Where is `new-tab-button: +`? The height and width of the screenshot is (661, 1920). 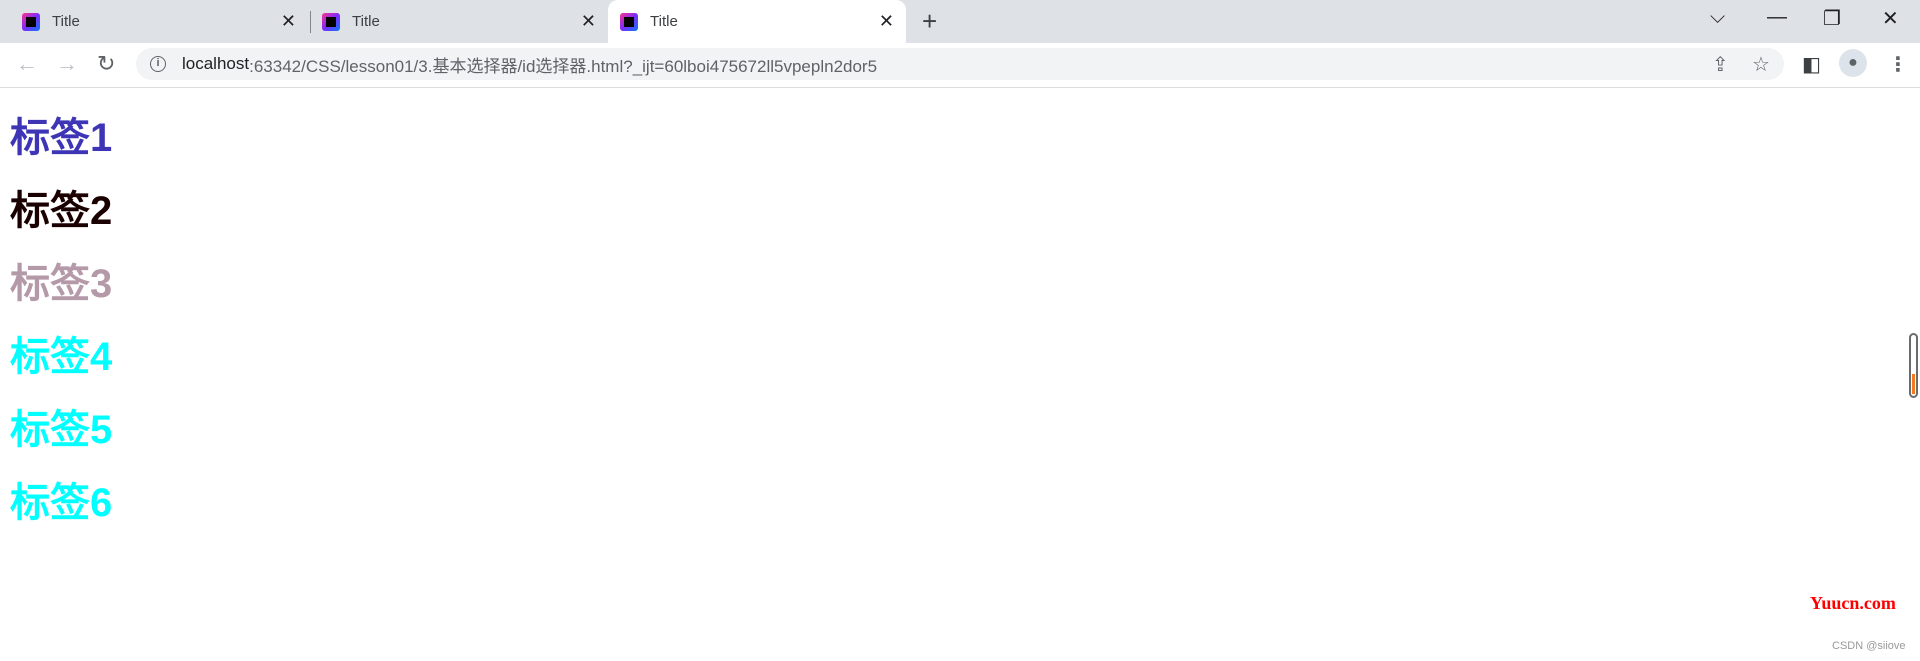
new-tab-button: + is located at coordinates (929, 21).